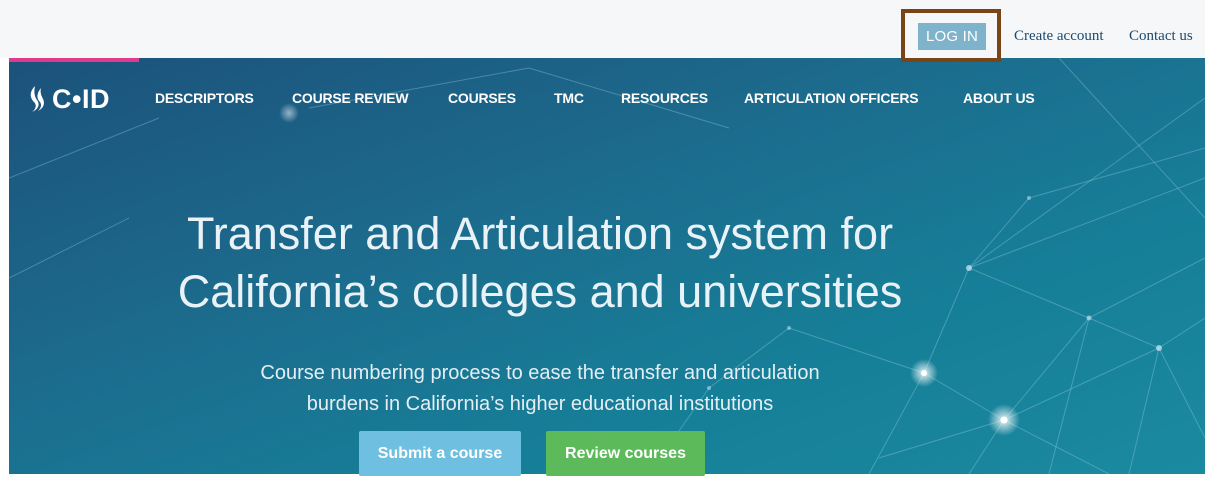 This screenshot has width=1205, height=490. What do you see at coordinates (831, 98) in the screenshot?
I see `nav-articulation-officers: ARTICULATION OFFICERS` at bounding box center [831, 98].